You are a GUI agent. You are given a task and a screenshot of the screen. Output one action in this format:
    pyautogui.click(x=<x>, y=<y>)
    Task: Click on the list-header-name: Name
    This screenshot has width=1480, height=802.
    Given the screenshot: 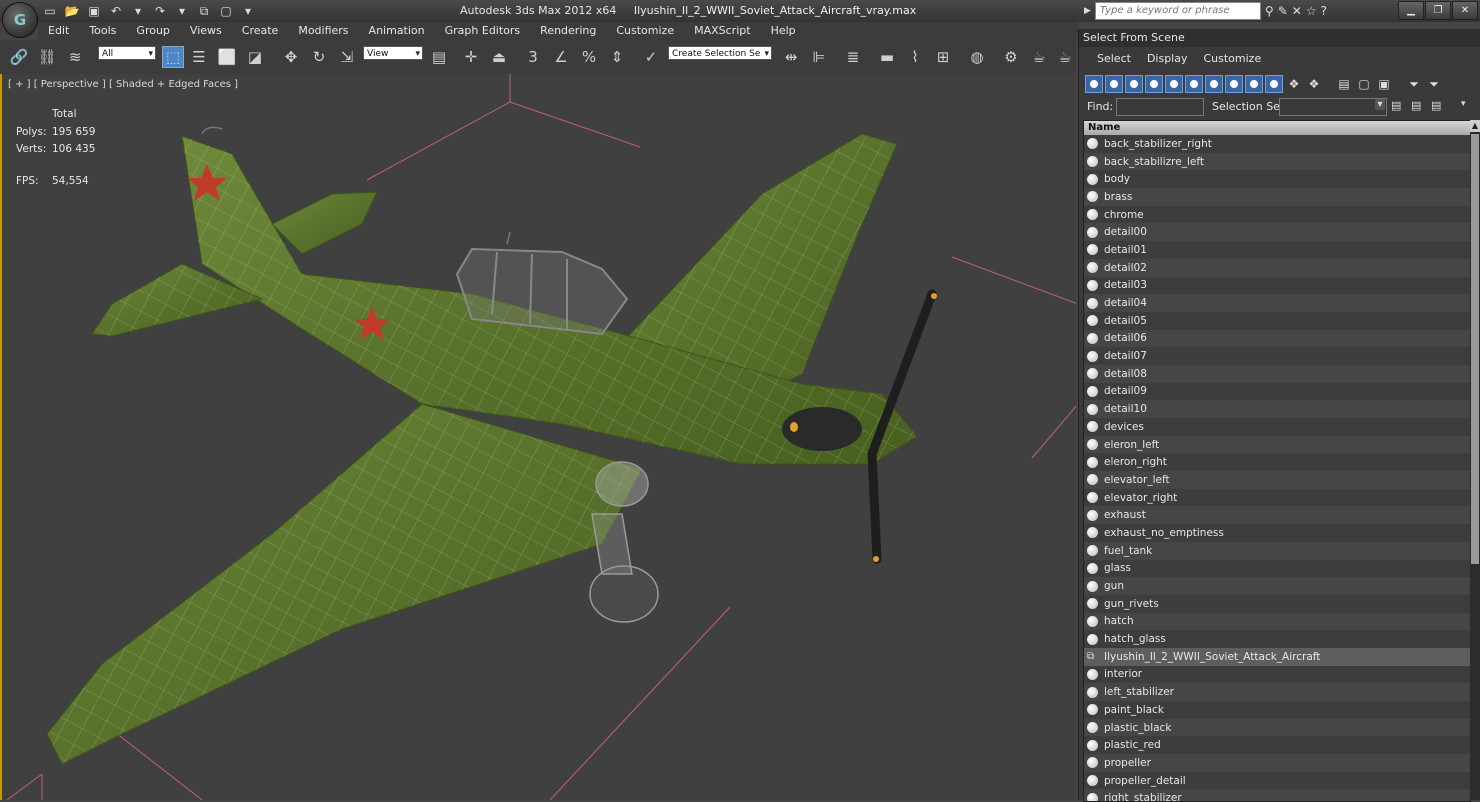 What is the action you would take?
    pyautogui.click(x=1277, y=128)
    